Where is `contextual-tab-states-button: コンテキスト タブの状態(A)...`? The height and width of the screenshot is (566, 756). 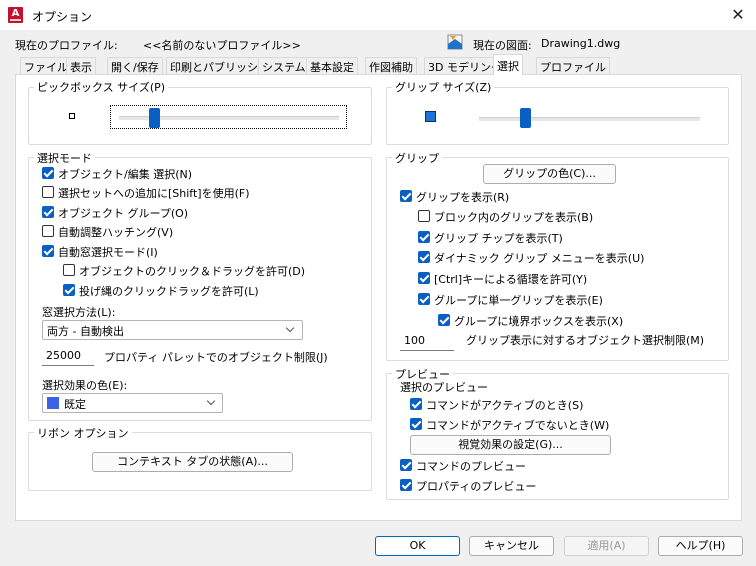
contextual-tab-states-button: コンテキスト タブの状態(A)... is located at coordinates (192, 462).